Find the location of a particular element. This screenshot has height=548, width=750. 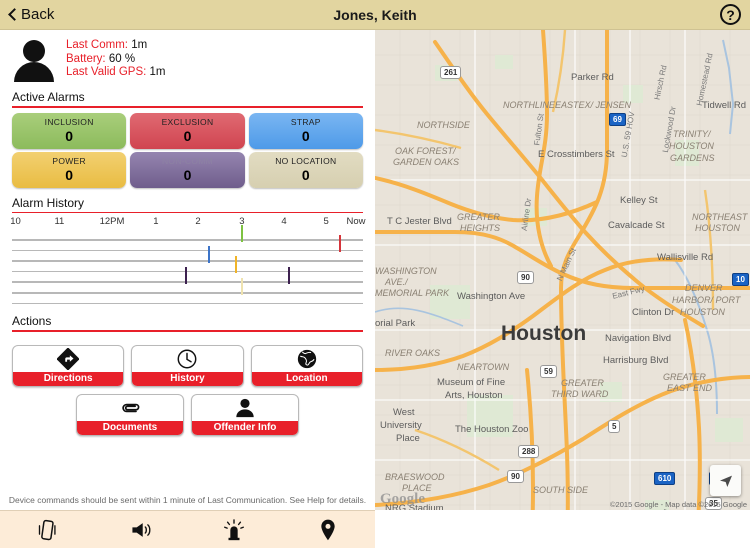

tab-sound is located at coordinates (141, 530).